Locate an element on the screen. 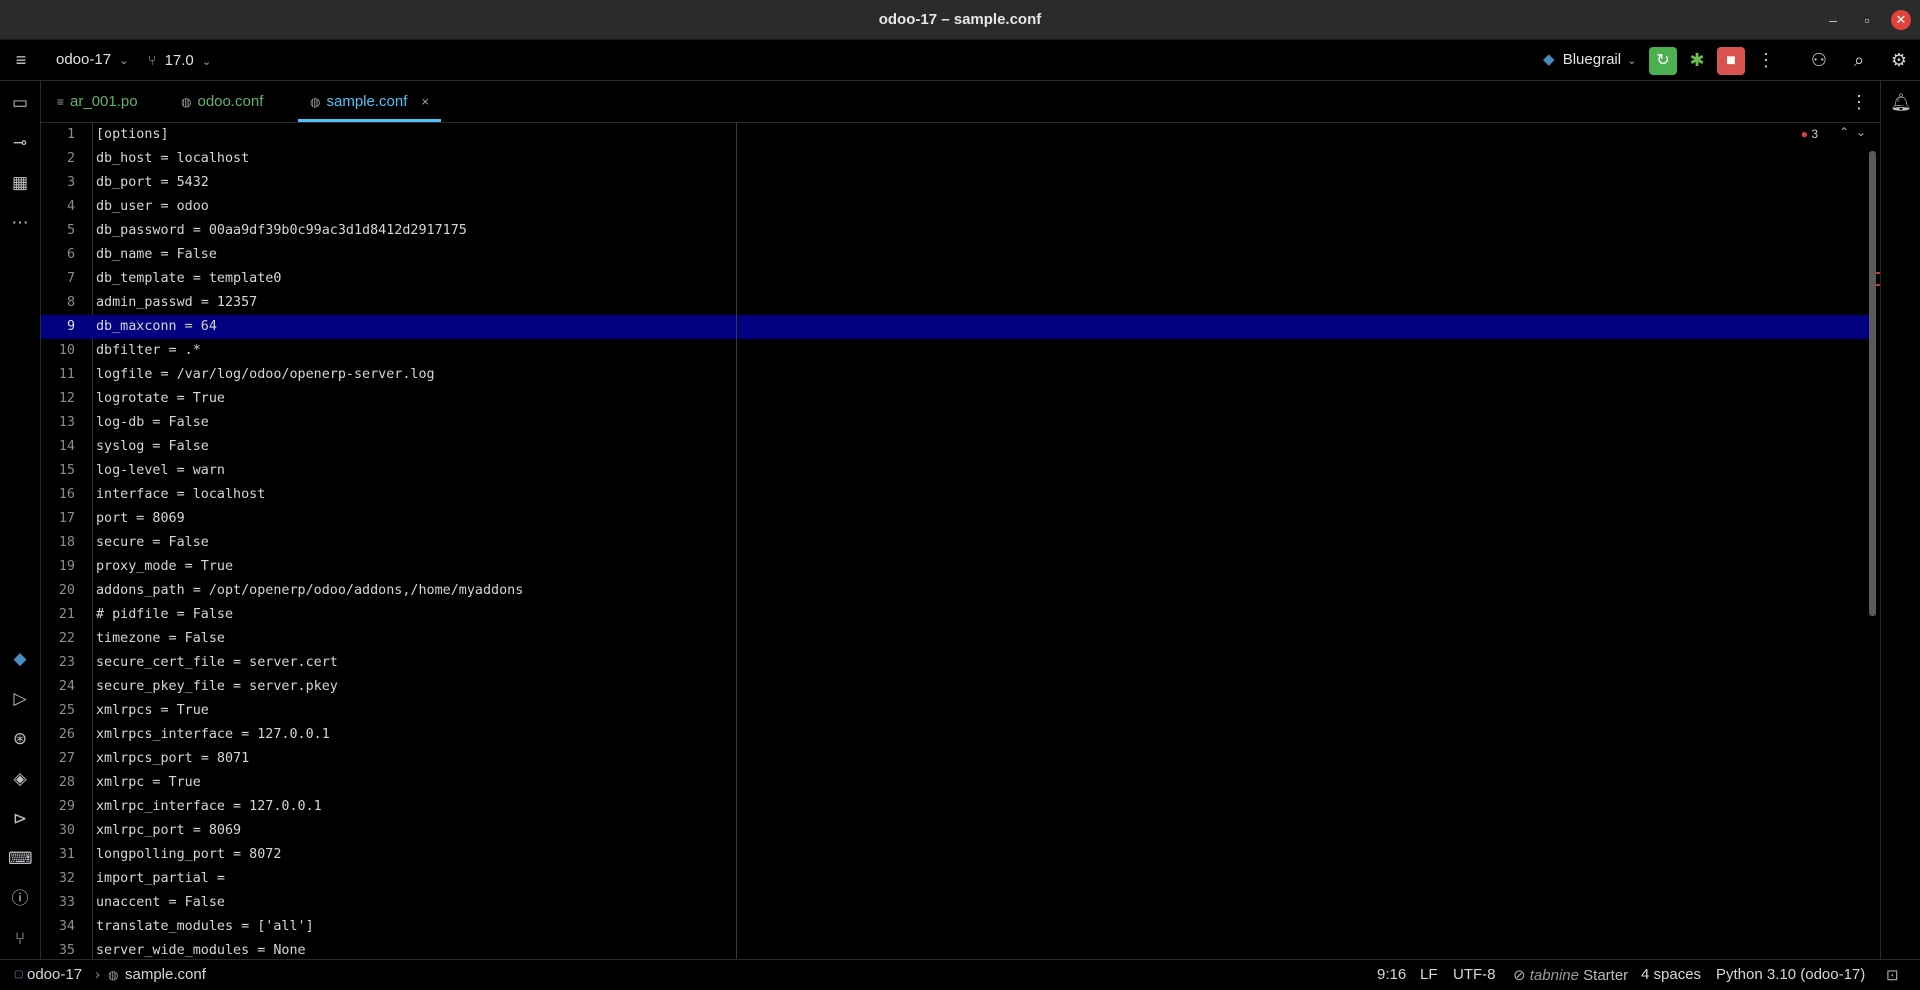 The image size is (1920, 990). git-icon: ⑂ is located at coordinates (20, 939).